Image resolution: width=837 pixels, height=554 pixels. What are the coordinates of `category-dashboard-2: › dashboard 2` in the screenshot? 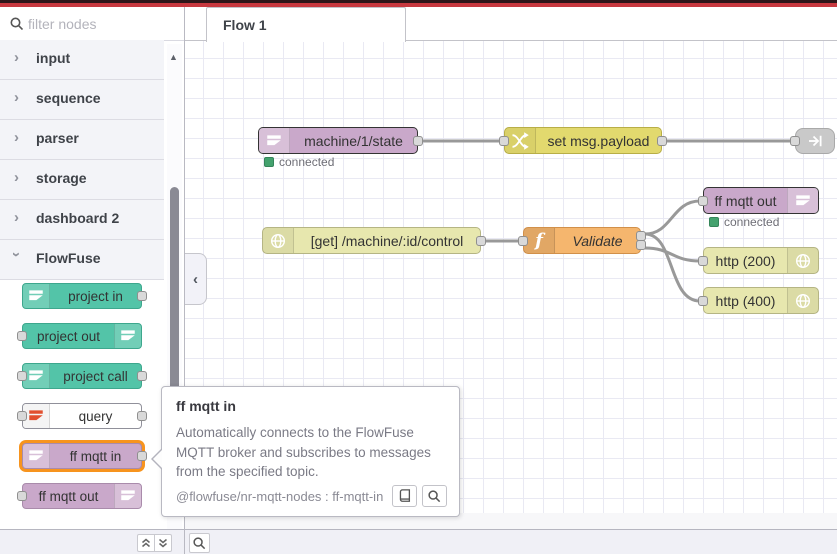 It's located at (82, 220).